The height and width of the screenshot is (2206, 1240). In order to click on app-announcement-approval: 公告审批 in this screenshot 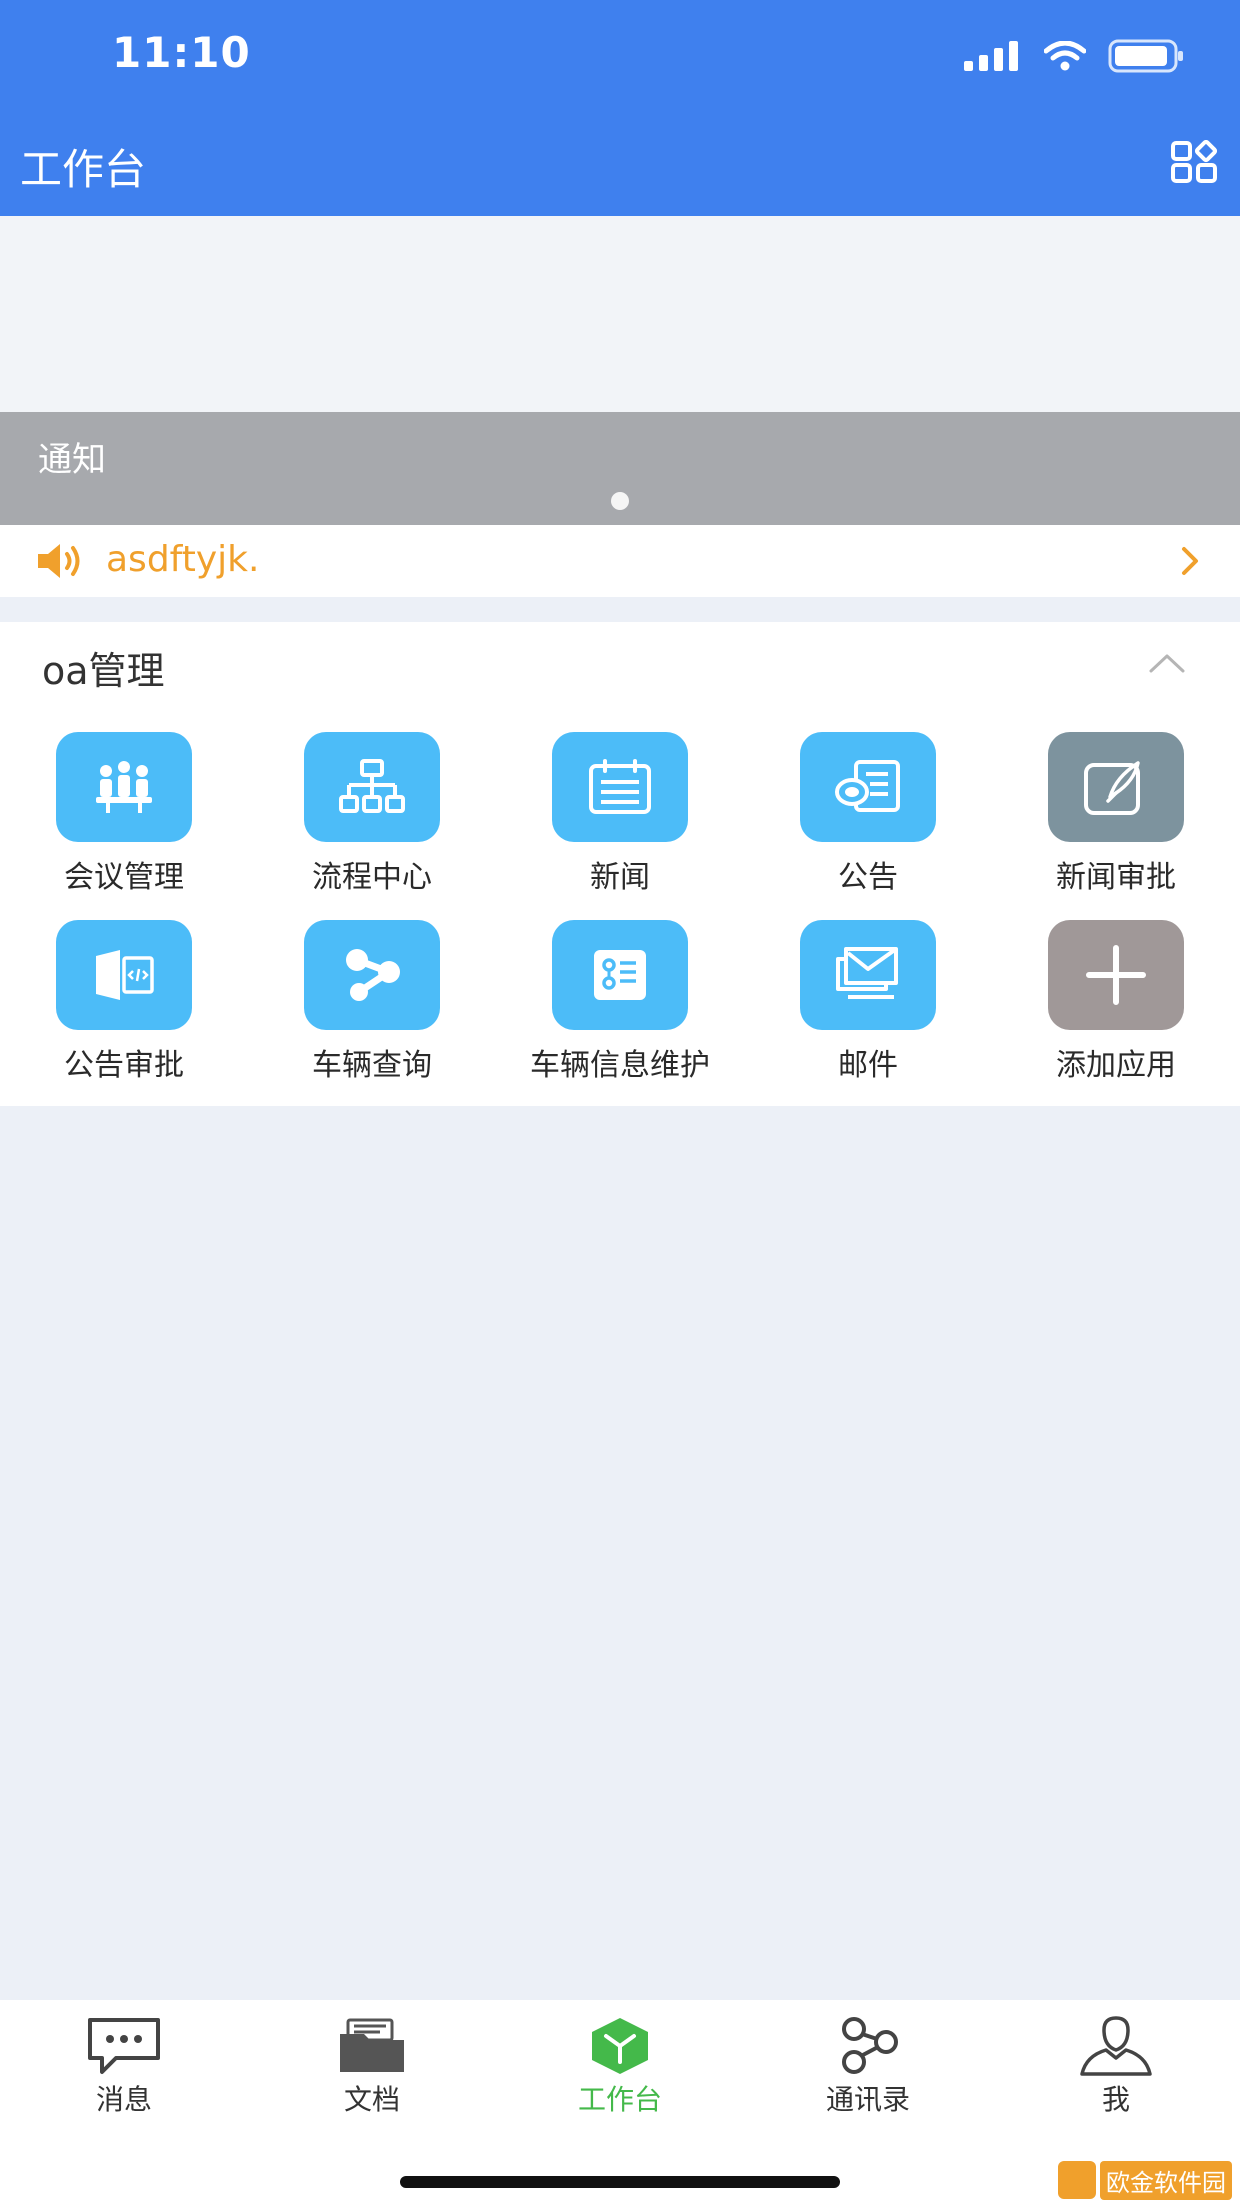, I will do `click(124, 1008)`.